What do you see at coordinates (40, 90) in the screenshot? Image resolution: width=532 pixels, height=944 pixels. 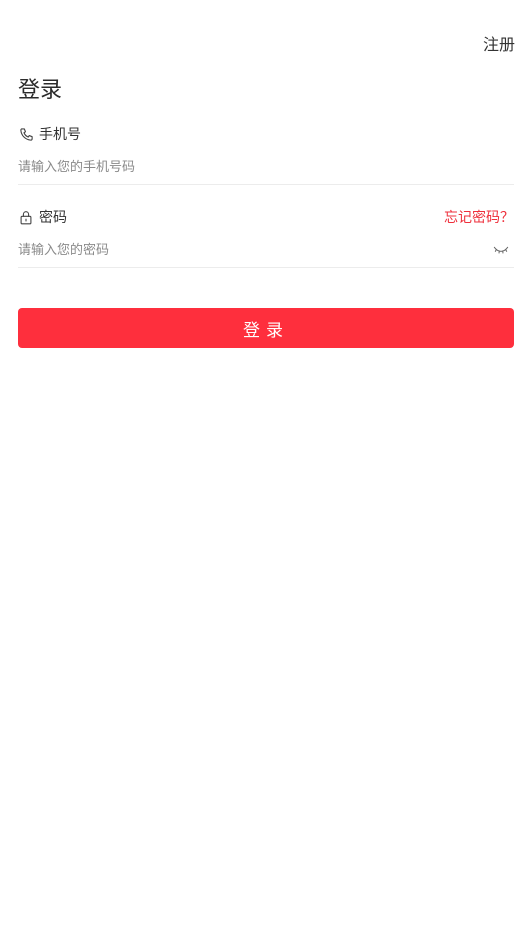 I see `page-title: 登录` at bounding box center [40, 90].